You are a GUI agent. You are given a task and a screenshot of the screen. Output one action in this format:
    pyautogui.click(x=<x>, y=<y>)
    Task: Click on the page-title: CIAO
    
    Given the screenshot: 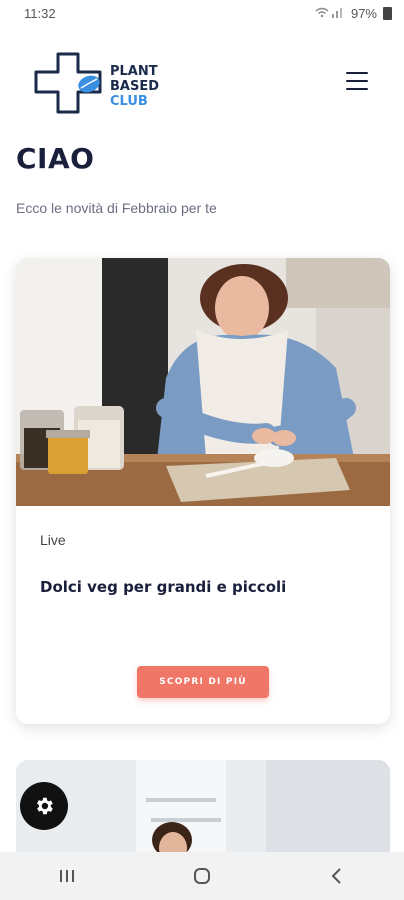 What is the action you would take?
    pyautogui.click(x=55, y=158)
    